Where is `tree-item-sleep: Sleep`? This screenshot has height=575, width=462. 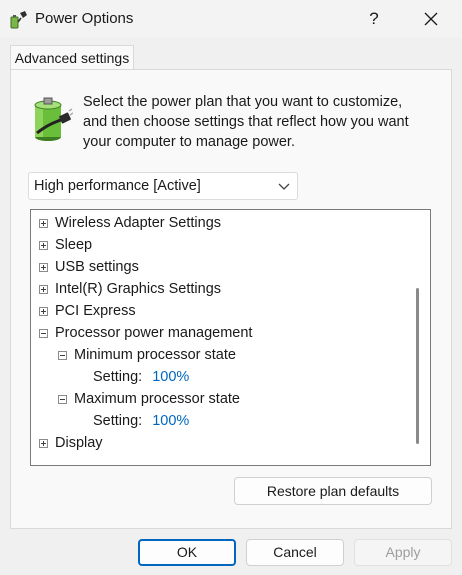
tree-item-sleep: Sleep is located at coordinates (65, 245).